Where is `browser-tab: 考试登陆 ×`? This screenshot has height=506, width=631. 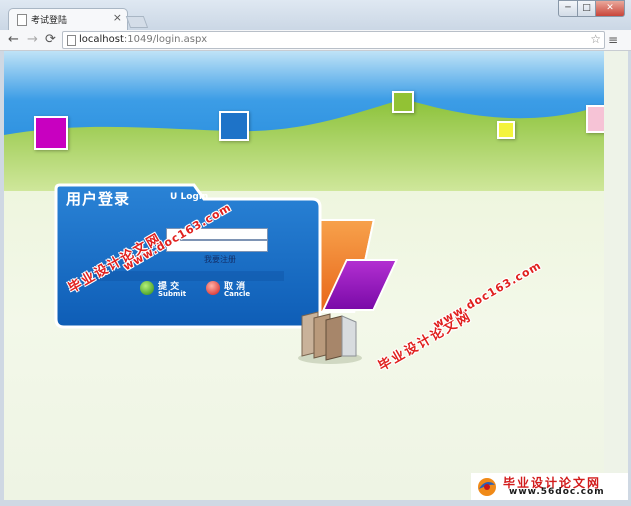
browser-tab: 考试登陆 × is located at coordinates (68, 19).